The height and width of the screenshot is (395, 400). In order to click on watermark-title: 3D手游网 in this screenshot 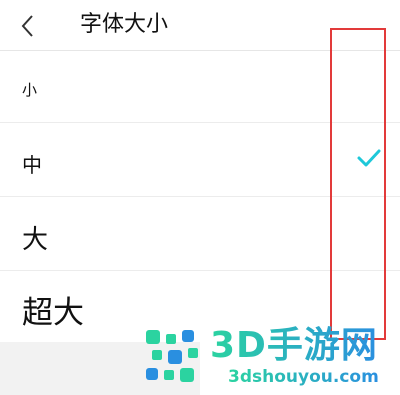, I will do `click(294, 345)`.